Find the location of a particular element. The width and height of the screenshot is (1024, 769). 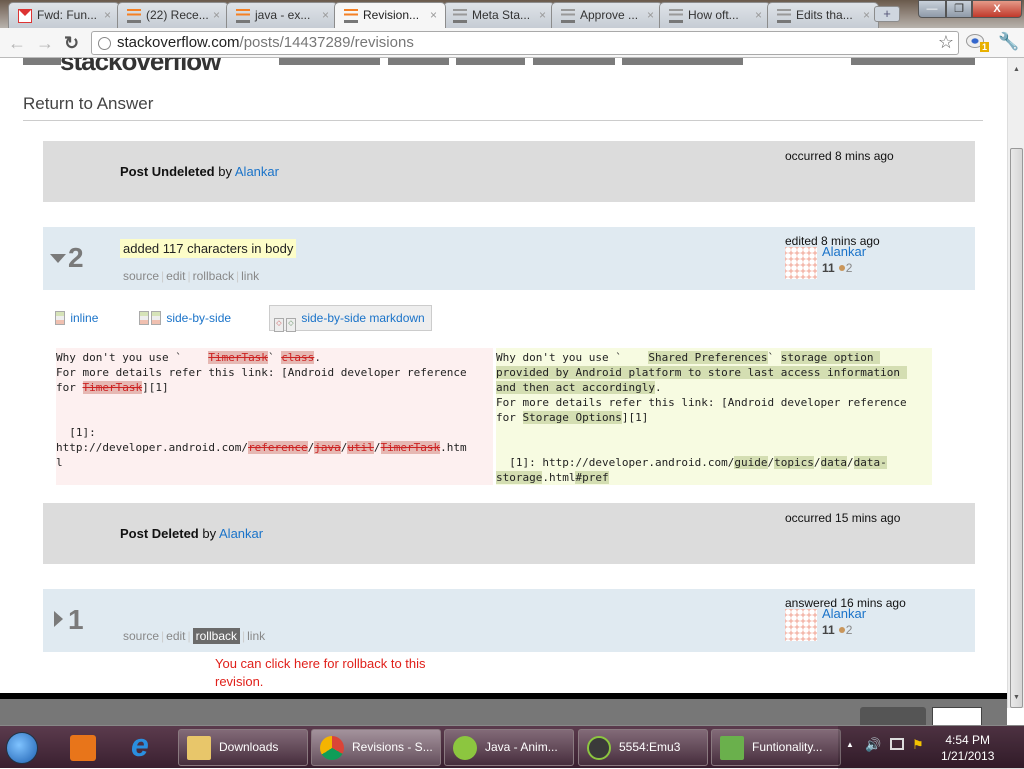

close-window-button: X is located at coordinates (997, 9).